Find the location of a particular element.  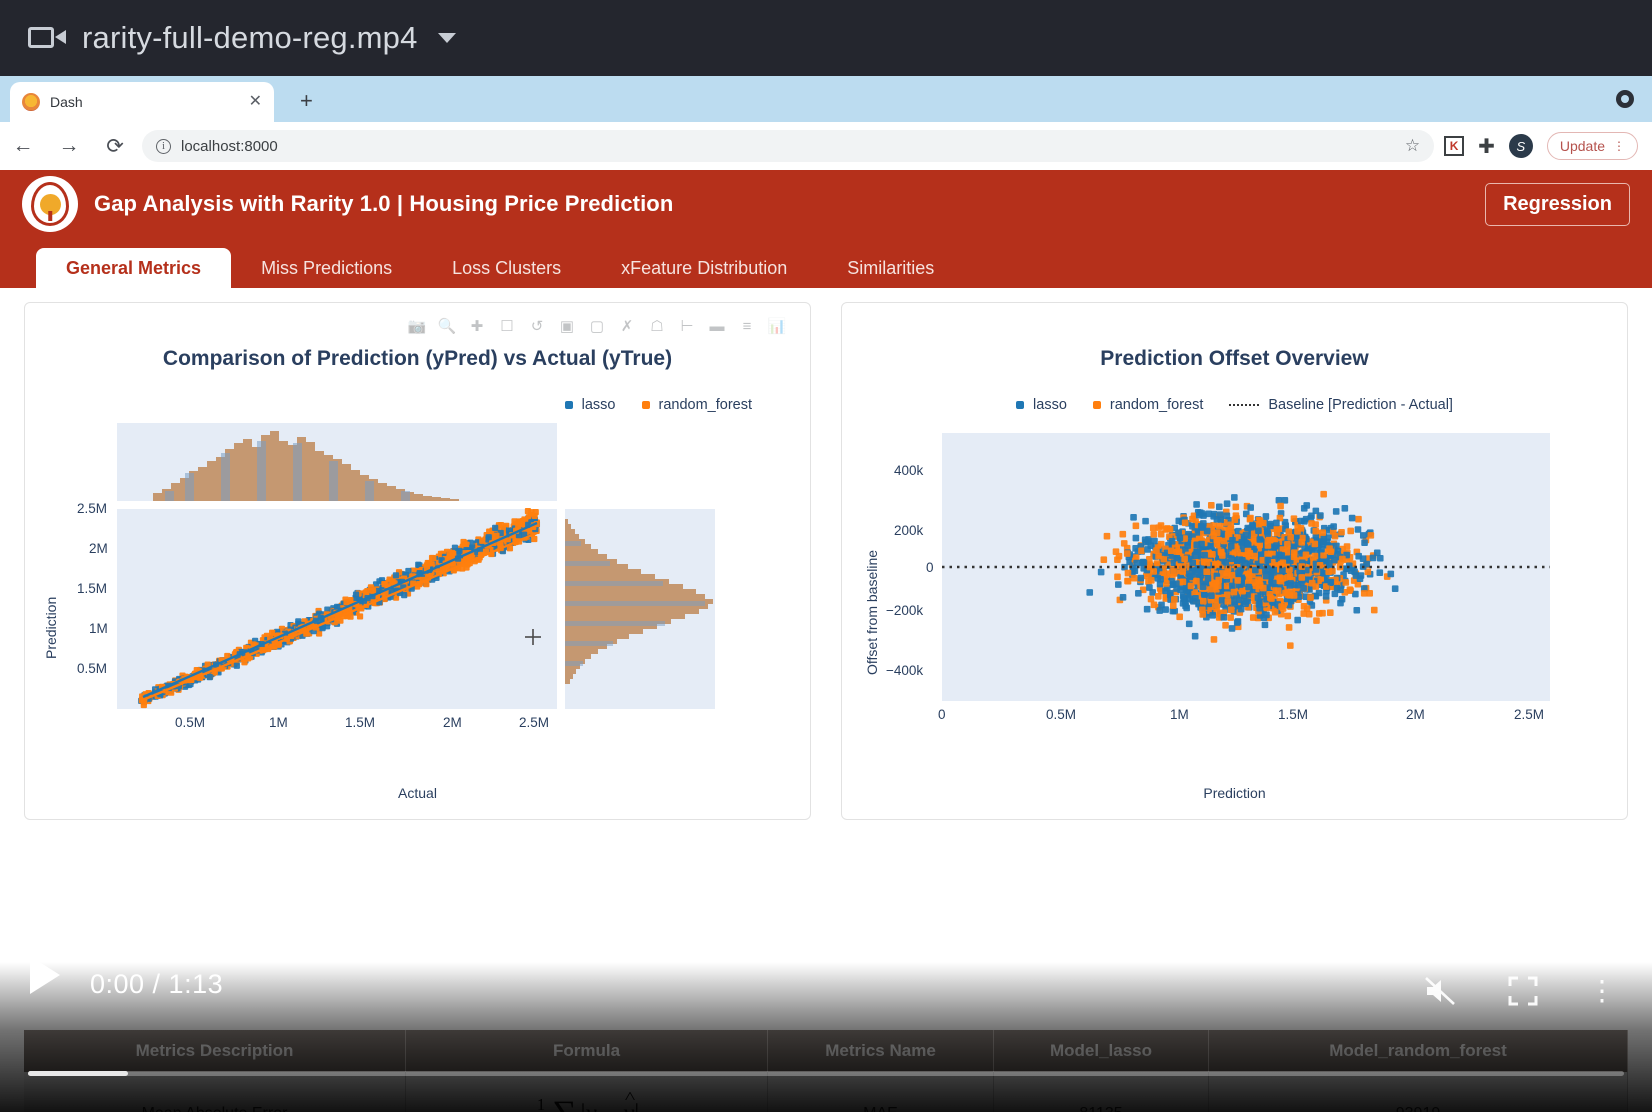

video-camera-icon is located at coordinates (47, 38).